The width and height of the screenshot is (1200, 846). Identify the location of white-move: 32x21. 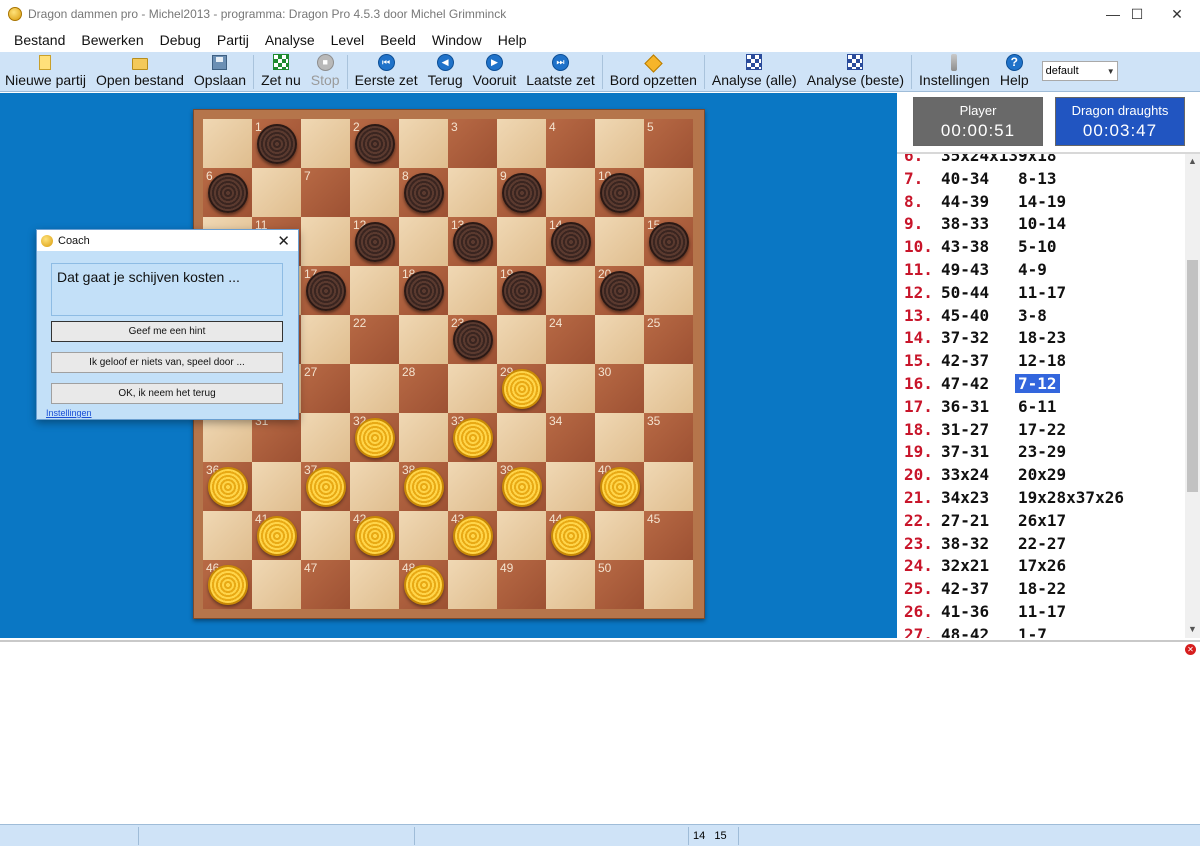
(965, 565).